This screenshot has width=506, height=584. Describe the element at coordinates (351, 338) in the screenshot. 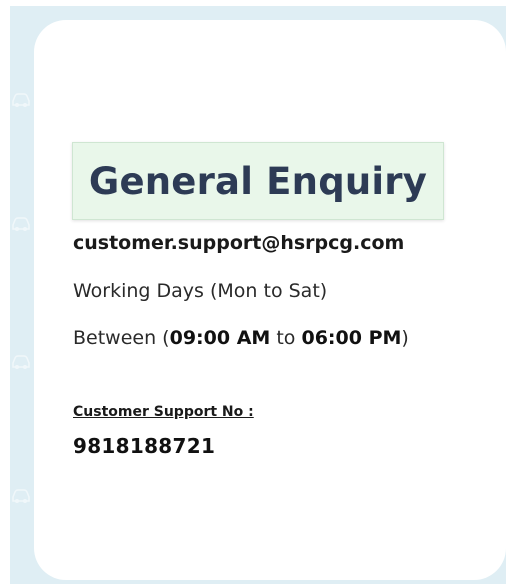

I see `hours-end: 06:00 PM` at that location.